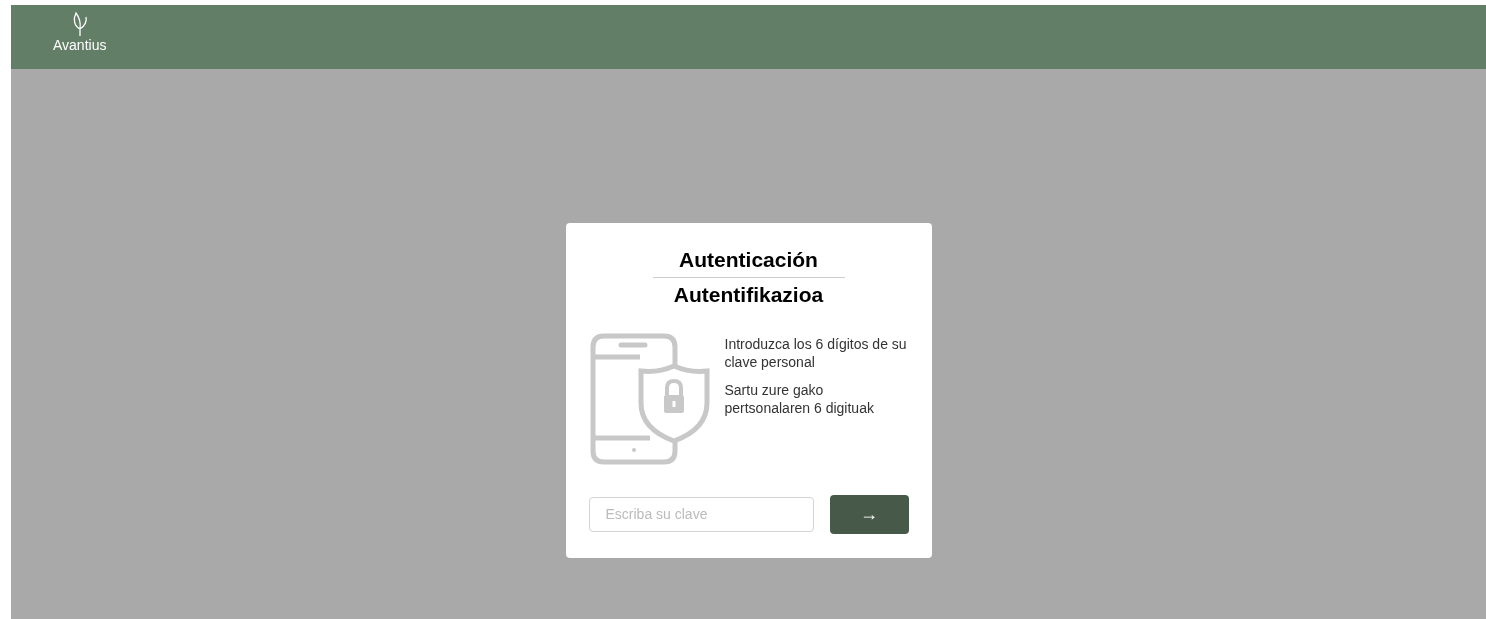 Image resolution: width=1486 pixels, height=619 pixels. Describe the element at coordinates (748, 295) in the screenshot. I see `dialog-subtitle: Autentifikazioa` at that location.